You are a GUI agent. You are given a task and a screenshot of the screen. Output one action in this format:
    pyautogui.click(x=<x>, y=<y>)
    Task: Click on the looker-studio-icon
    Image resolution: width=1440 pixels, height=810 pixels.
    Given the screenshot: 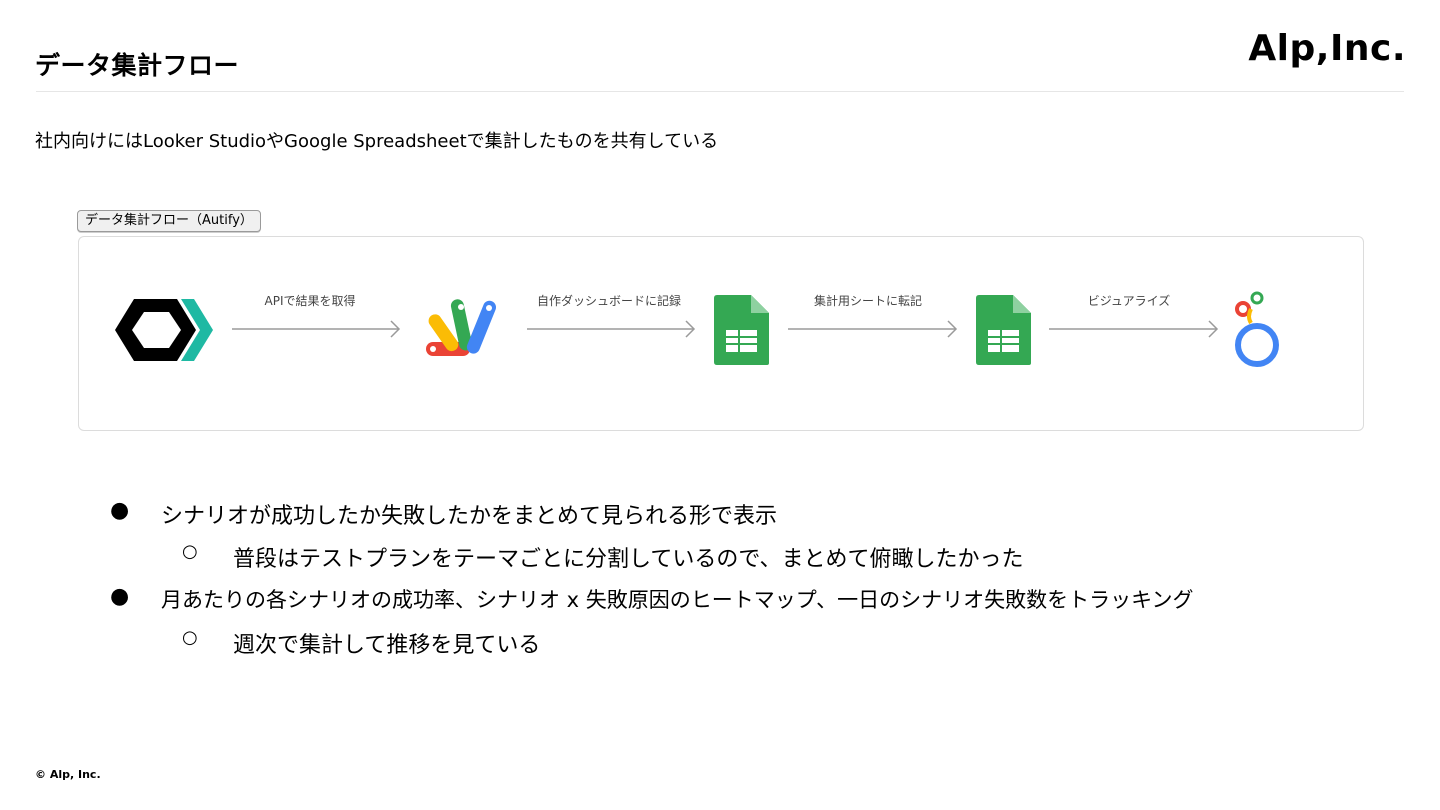 What is the action you would take?
    pyautogui.click(x=1257, y=329)
    